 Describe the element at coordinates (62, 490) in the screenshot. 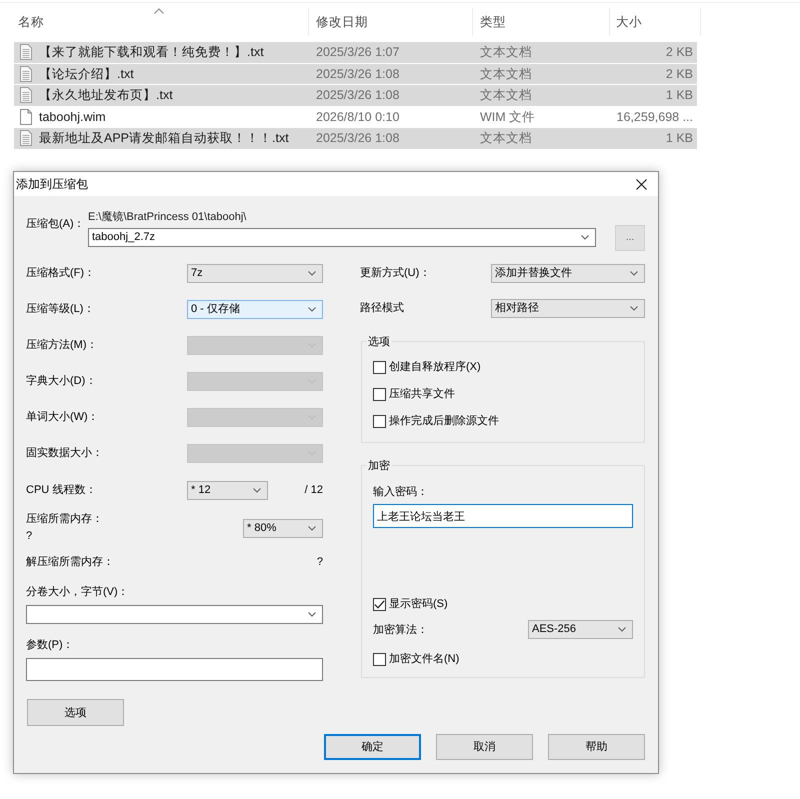

I see `field-label: CPU 线程数：` at that location.